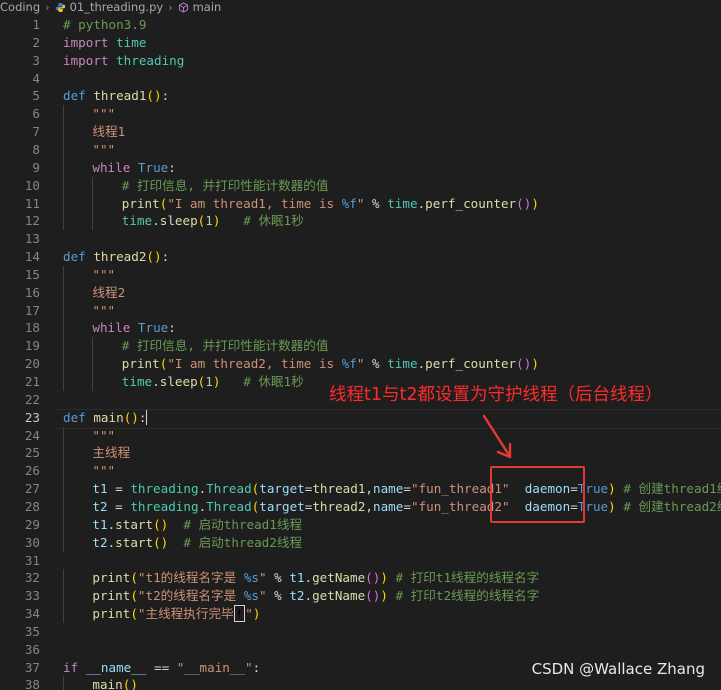  I want to click on code-line: 16 线程2, so click(360, 292).